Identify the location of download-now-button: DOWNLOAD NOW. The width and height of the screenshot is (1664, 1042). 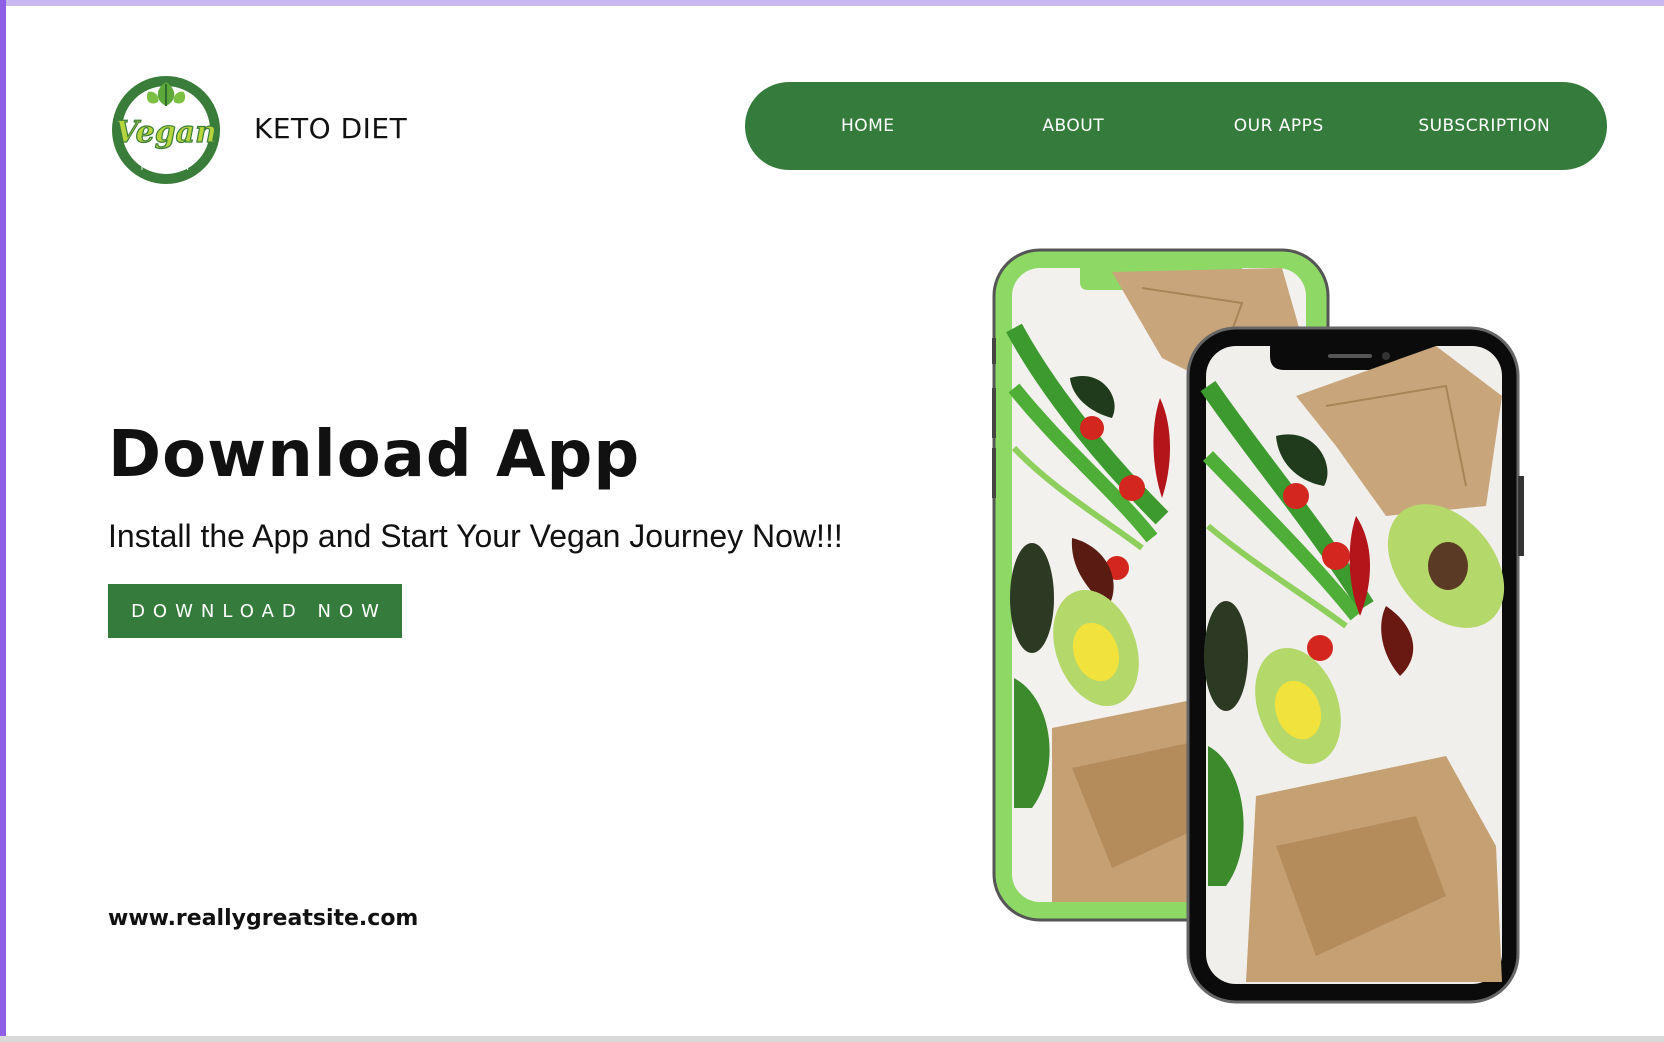
(255, 611).